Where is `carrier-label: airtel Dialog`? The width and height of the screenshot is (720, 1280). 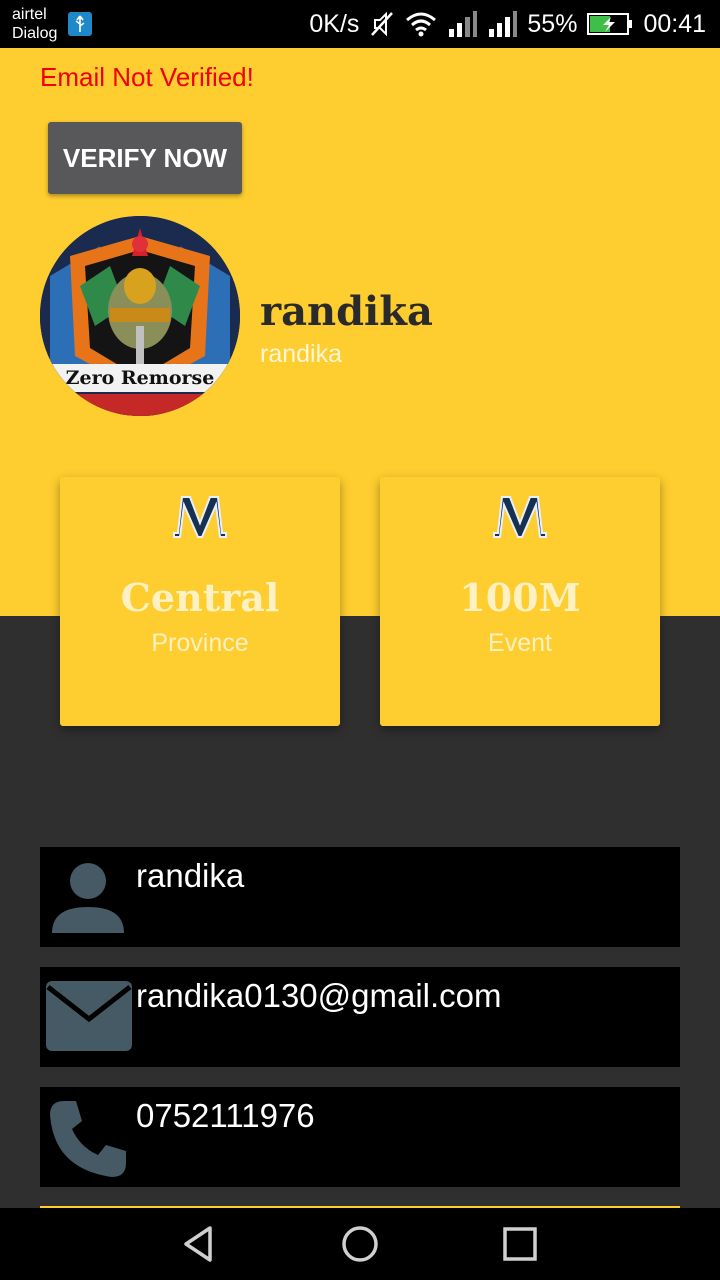 carrier-label: airtel Dialog is located at coordinates (34, 24).